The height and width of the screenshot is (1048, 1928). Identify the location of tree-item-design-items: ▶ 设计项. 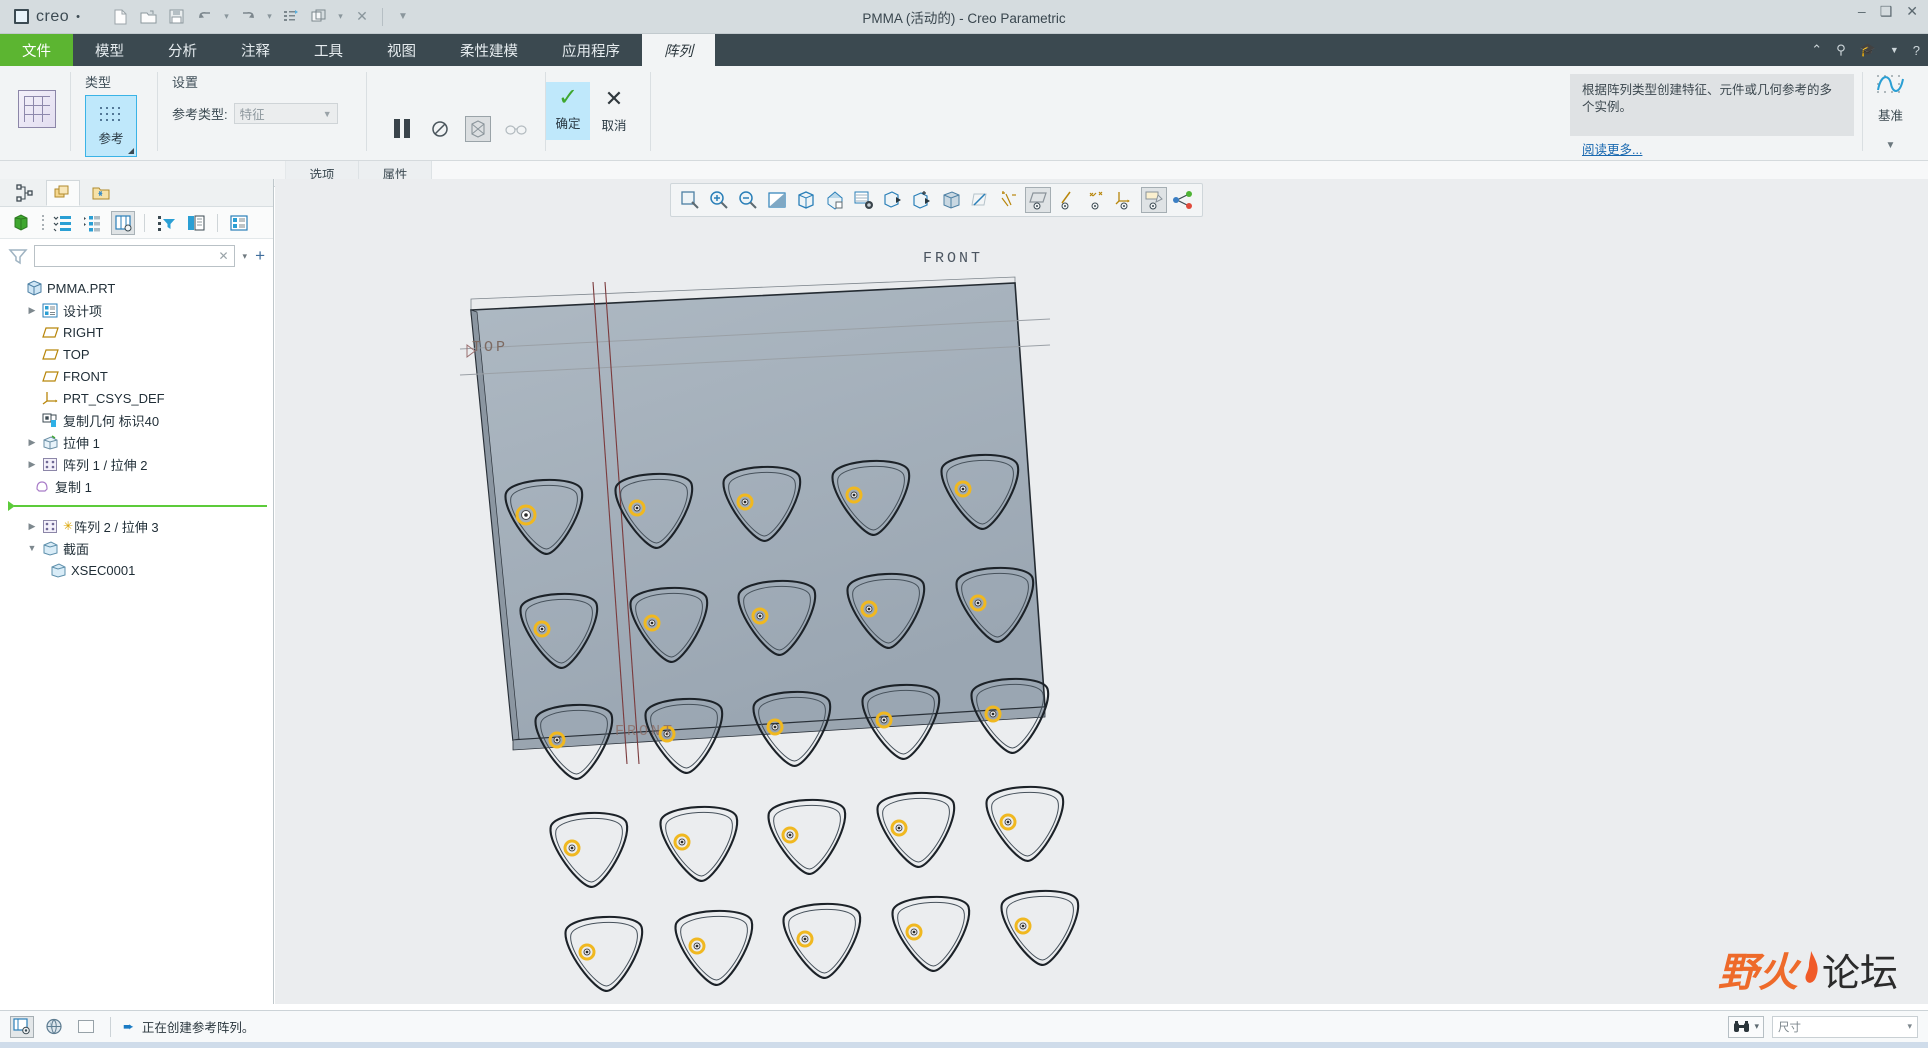
(136, 310).